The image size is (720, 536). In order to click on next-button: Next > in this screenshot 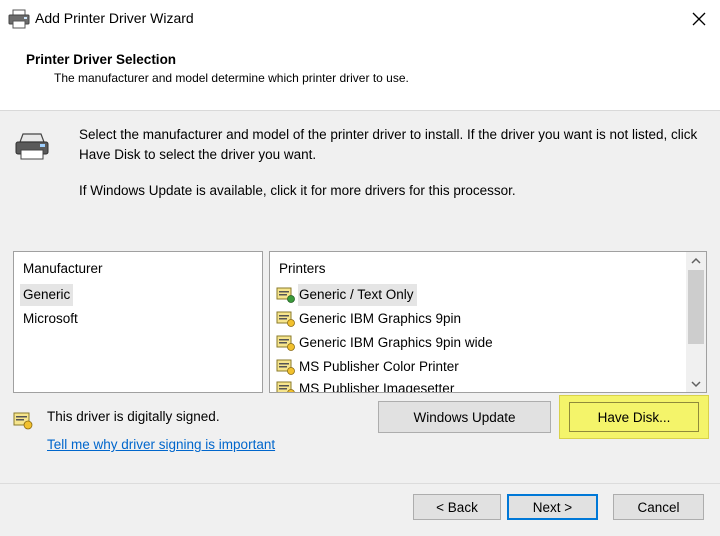, I will do `click(552, 507)`.